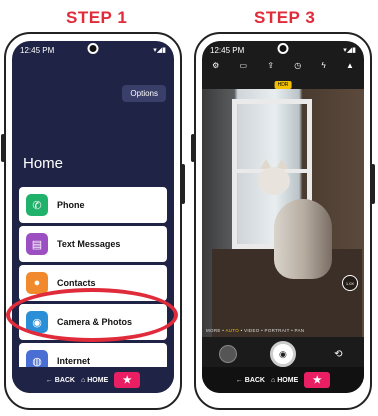 This screenshot has height=416, width=378. I want to click on zoom-button: 1.0X, so click(350, 283).